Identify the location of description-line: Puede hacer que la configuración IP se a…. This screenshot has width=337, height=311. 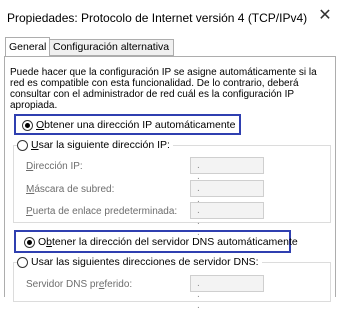
(163, 72).